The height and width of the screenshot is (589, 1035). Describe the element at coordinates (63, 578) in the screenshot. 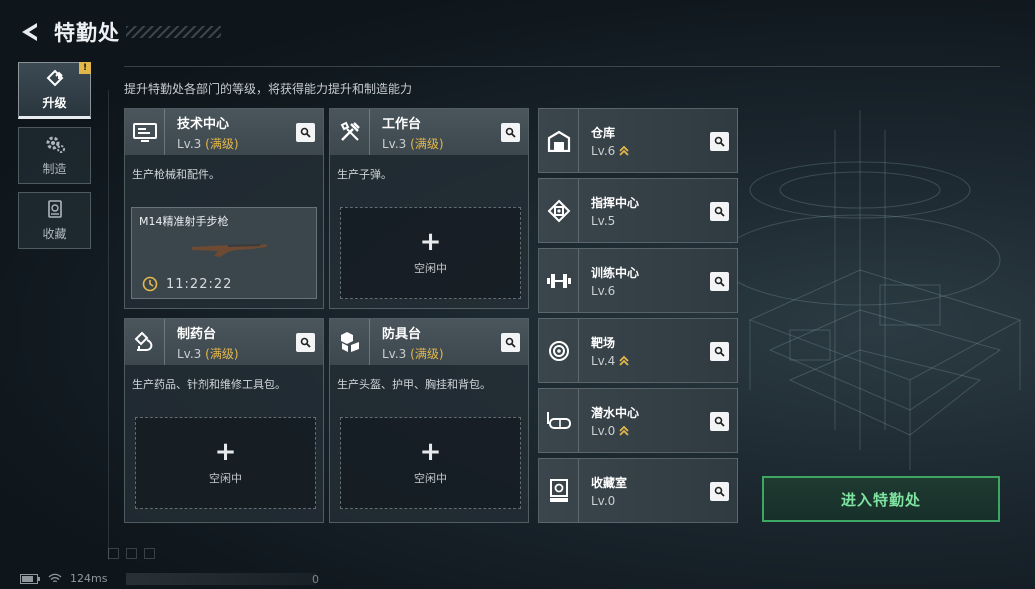

I see `status-bar: 124ms` at that location.